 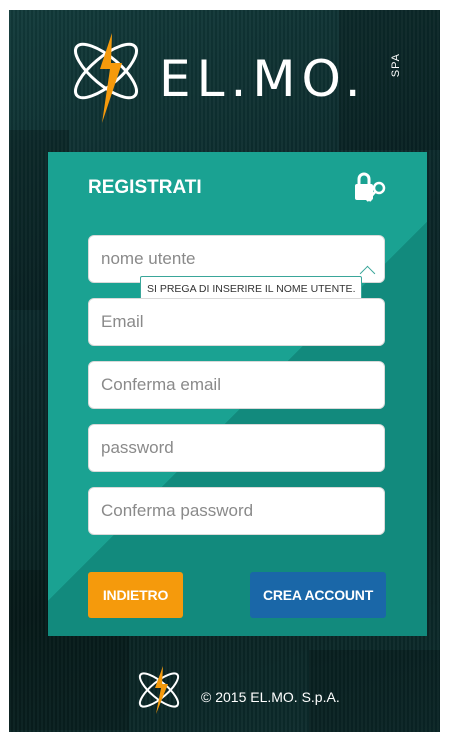 What do you see at coordinates (396, 65) in the screenshot?
I see `brand-suffix: SPA` at bounding box center [396, 65].